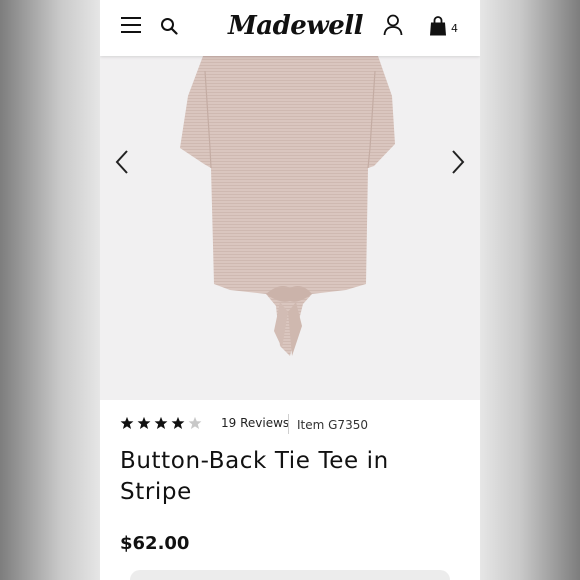  I want to click on brand-logo: Madewell, so click(296, 26).